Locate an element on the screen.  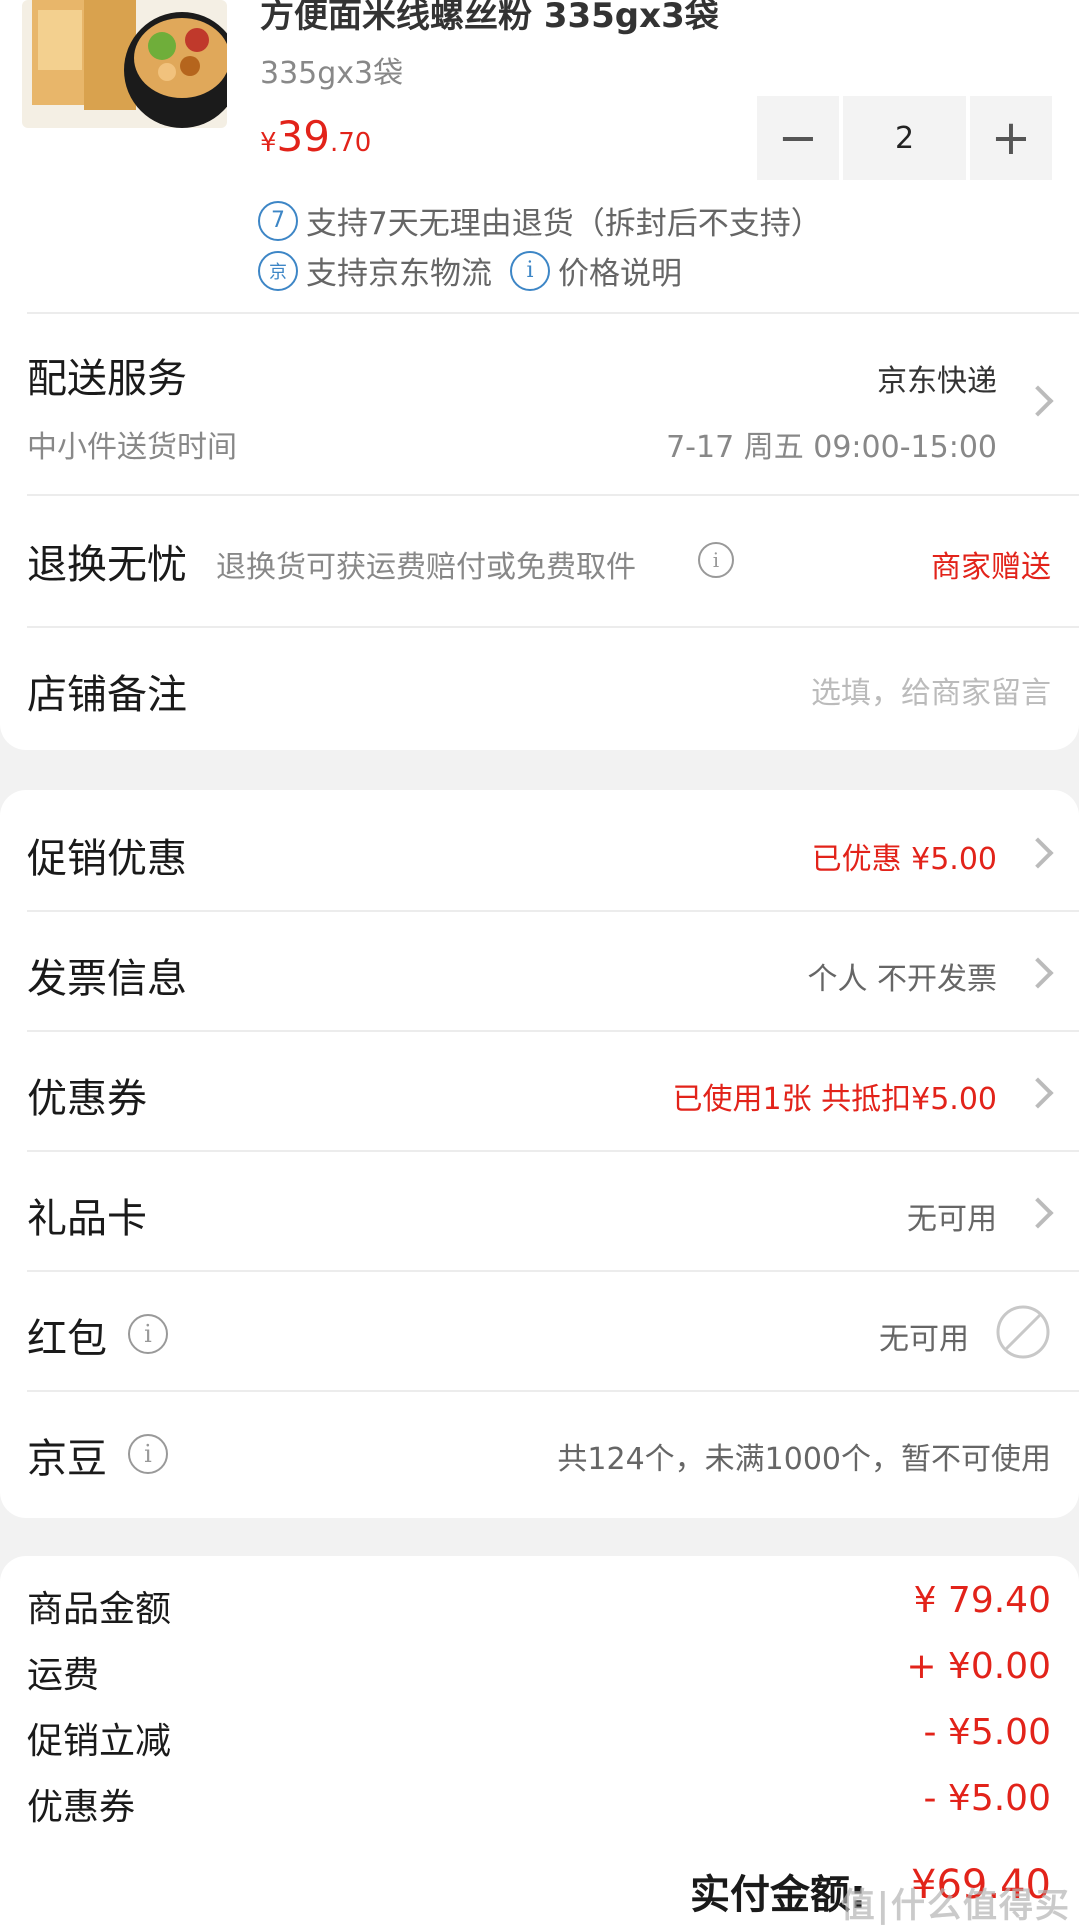
coupon-title: 优惠券 is located at coordinates (87, 1099).